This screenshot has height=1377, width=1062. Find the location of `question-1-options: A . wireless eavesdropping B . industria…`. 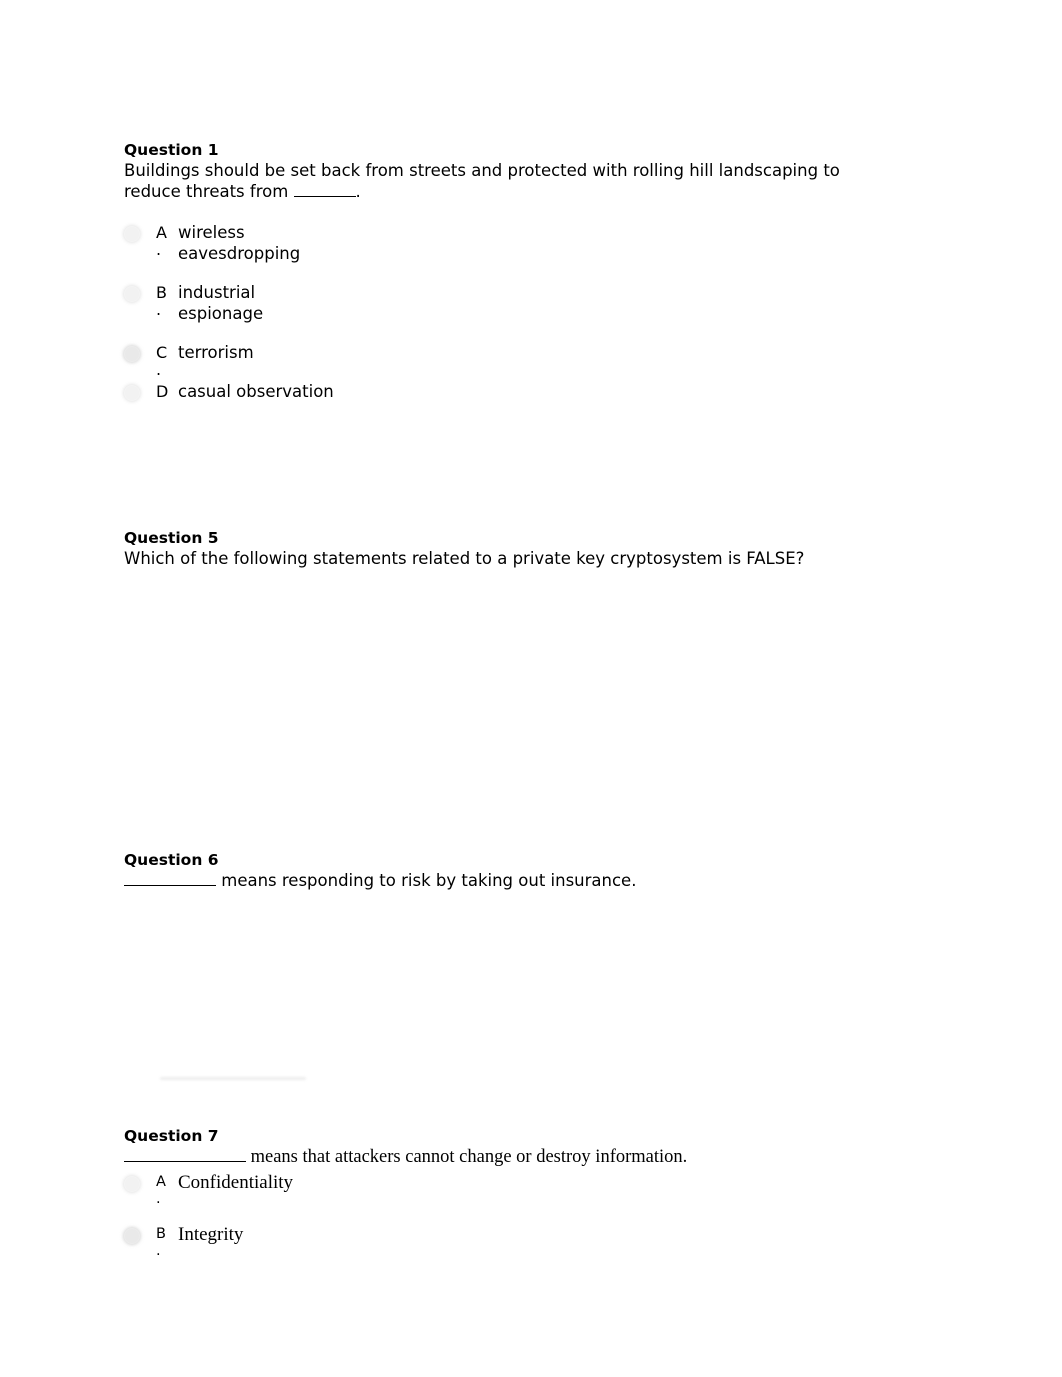

question-1-options: A . wireless eavesdropping B . industria… is located at coordinates (384, 312).